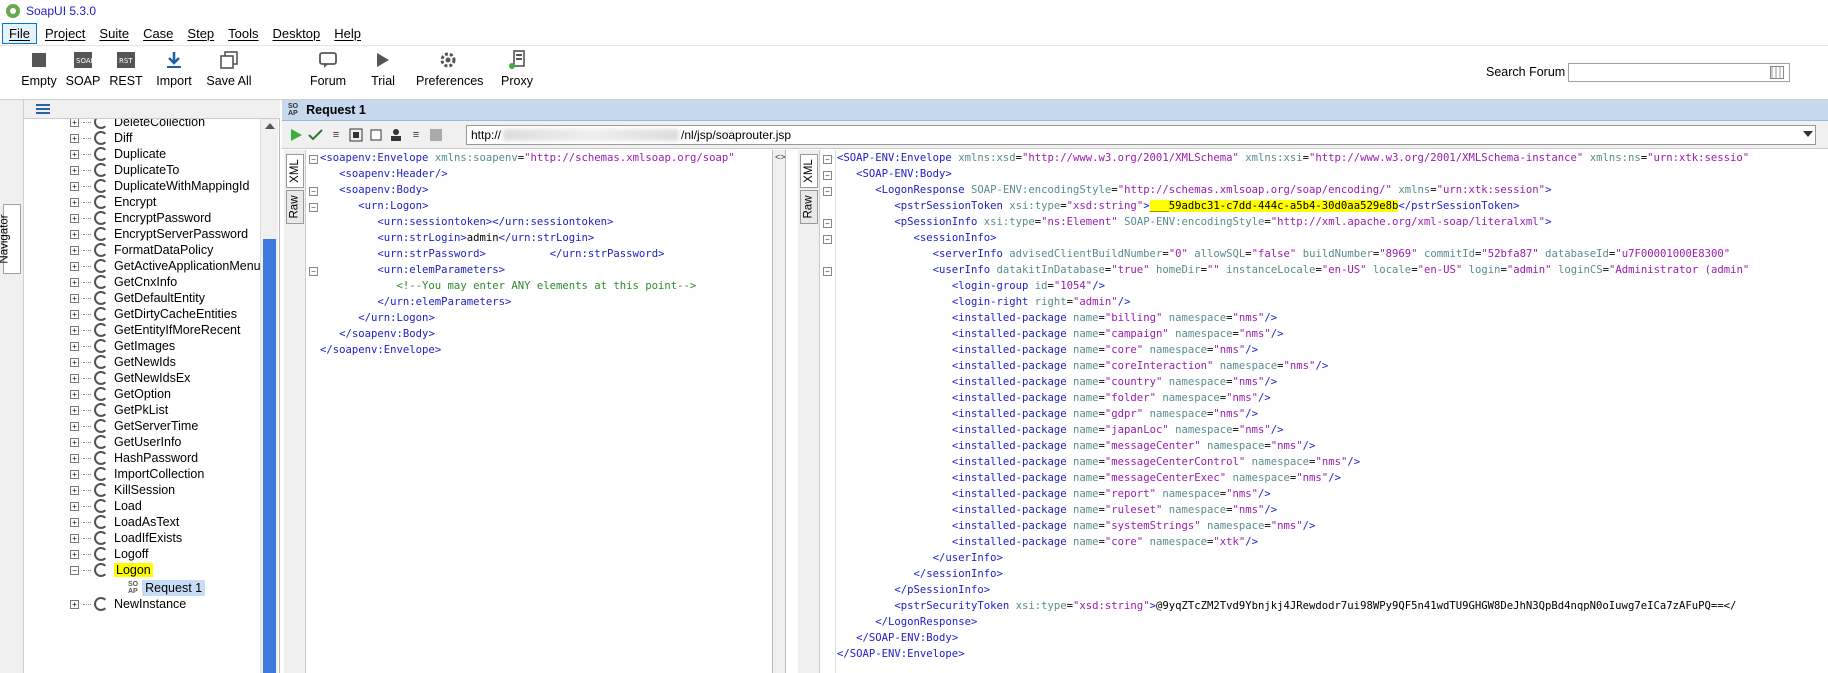 The image size is (1828, 673). I want to click on soap-icon: SOAP, so click(83, 60).